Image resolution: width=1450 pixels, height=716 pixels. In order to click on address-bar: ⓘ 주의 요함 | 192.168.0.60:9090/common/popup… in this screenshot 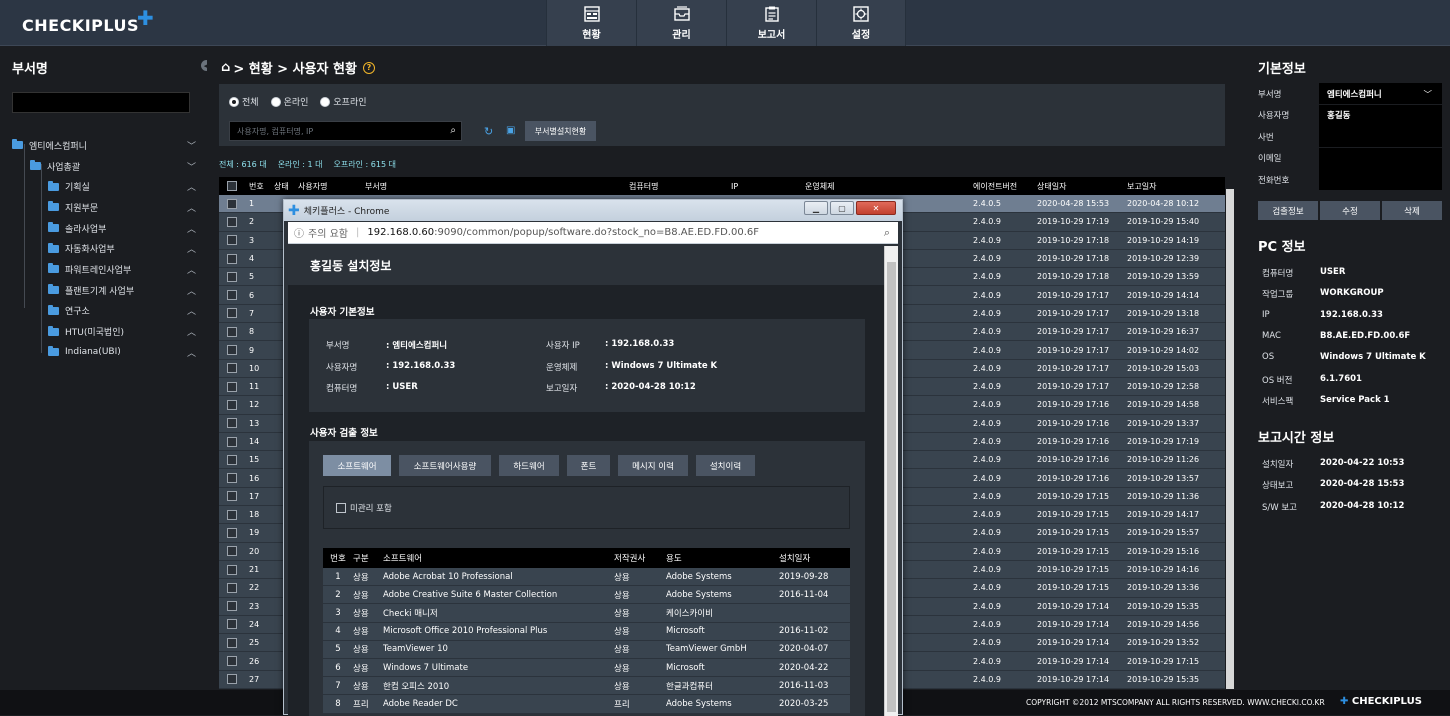, I will do `click(593, 233)`.